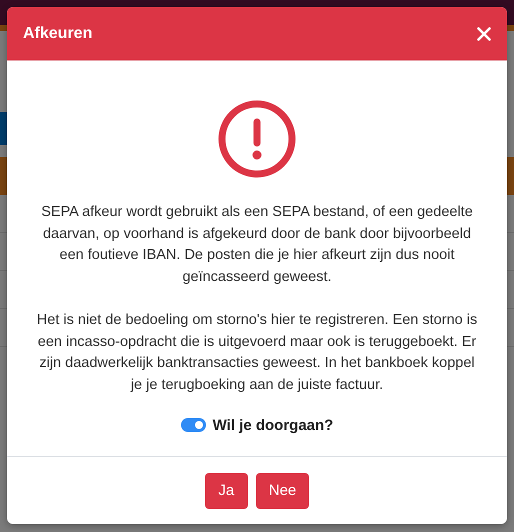 This screenshot has height=532, width=514. What do you see at coordinates (226, 490) in the screenshot?
I see `yes-button: Ja` at bounding box center [226, 490].